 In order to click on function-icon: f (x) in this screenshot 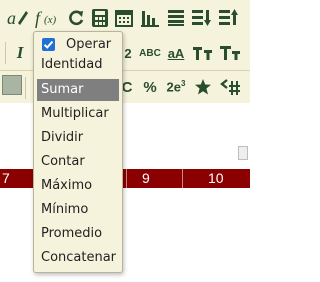, I will do `click(49, 18)`.